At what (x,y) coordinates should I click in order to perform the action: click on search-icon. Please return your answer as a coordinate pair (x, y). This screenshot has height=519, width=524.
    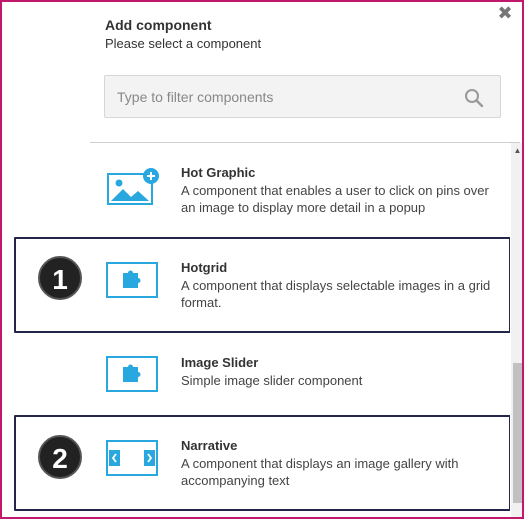
    Looking at the image, I should click on (474, 98).